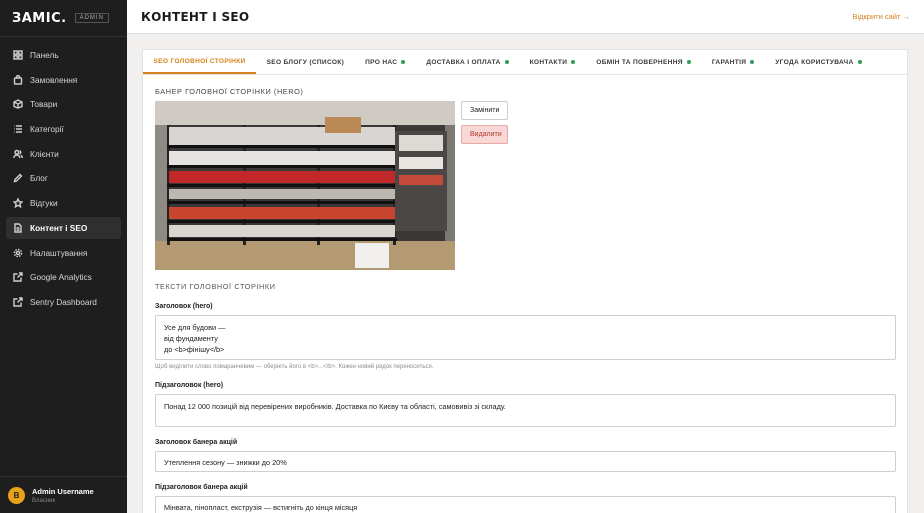 The image size is (924, 513). Describe the element at coordinates (215, 286) in the screenshot. I see `texts-section-title: ТЕКСТИ ГОЛОВНОЇ СТОРІНКИ` at that location.